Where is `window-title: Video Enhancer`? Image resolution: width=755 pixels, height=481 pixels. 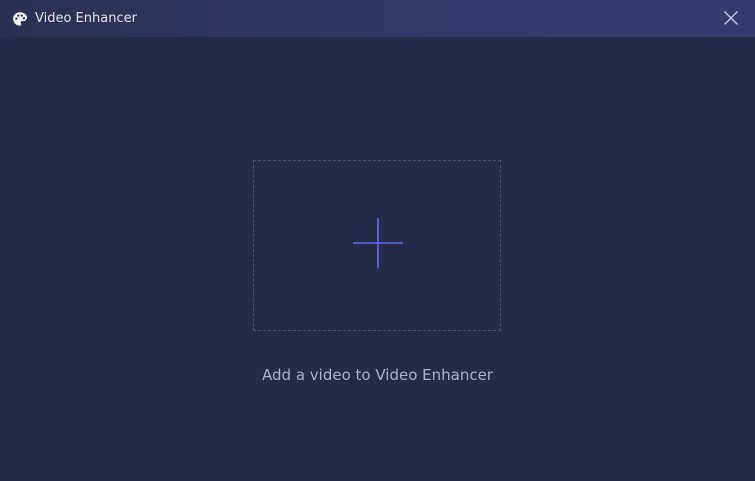
window-title: Video Enhancer is located at coordinates (86, 18).